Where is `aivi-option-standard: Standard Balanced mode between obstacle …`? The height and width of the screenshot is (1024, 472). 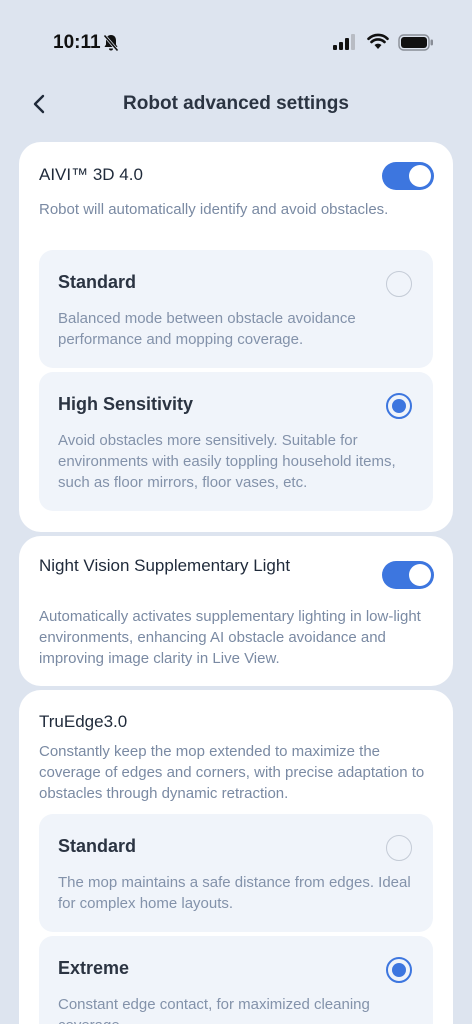 aivi-option-standard: Standard Balanced mode between obstacle … is located at coordinates (236, 309).